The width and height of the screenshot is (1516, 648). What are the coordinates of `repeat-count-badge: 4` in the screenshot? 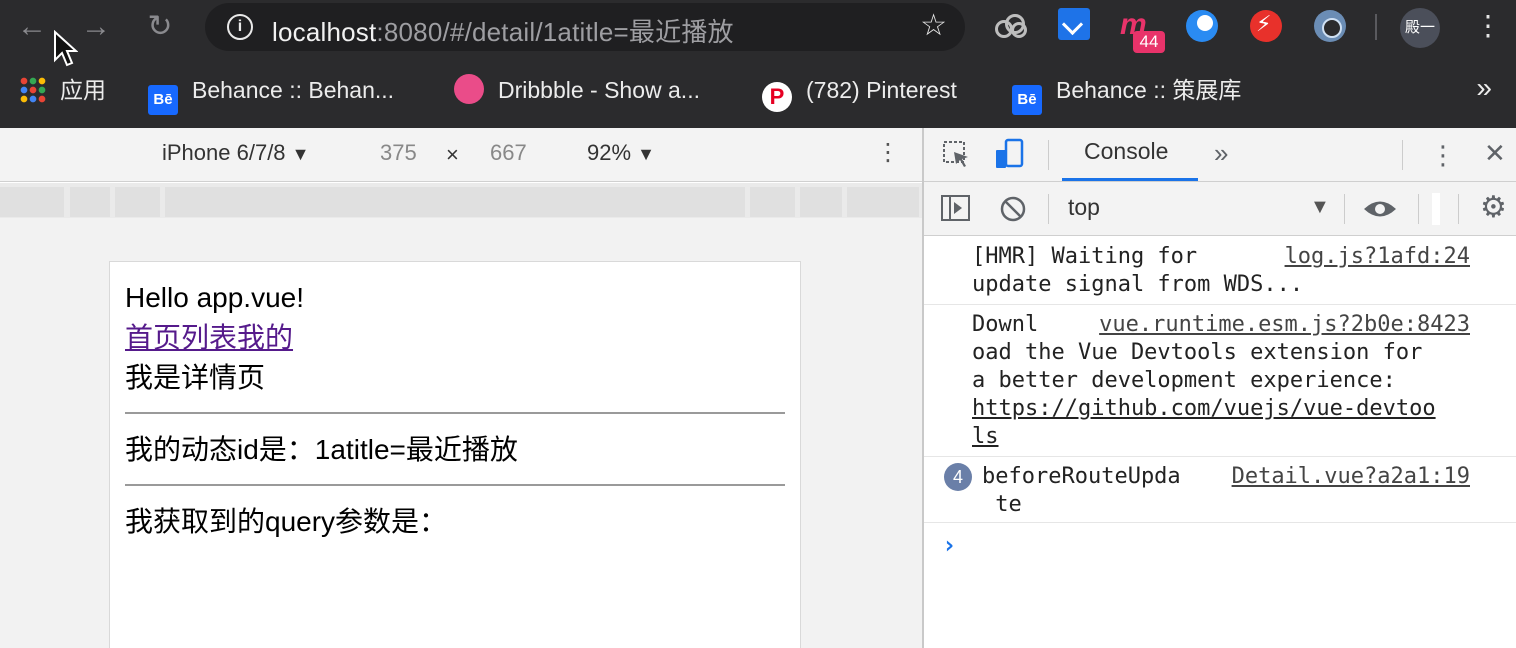 It's located at (958, 477).